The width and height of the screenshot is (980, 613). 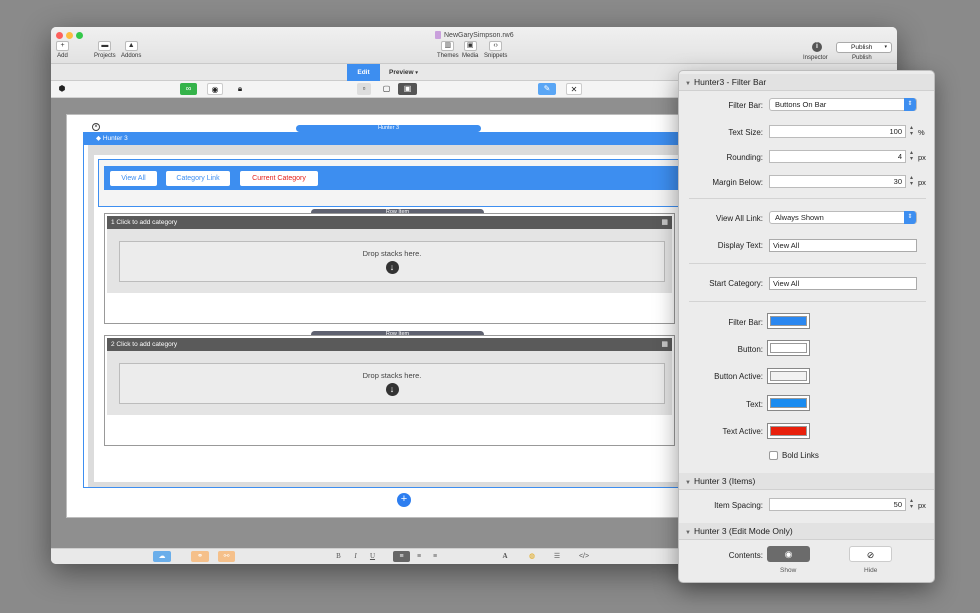 I want to click on rounding-stepper: ▴ ▾, so click(x=911, y=156).